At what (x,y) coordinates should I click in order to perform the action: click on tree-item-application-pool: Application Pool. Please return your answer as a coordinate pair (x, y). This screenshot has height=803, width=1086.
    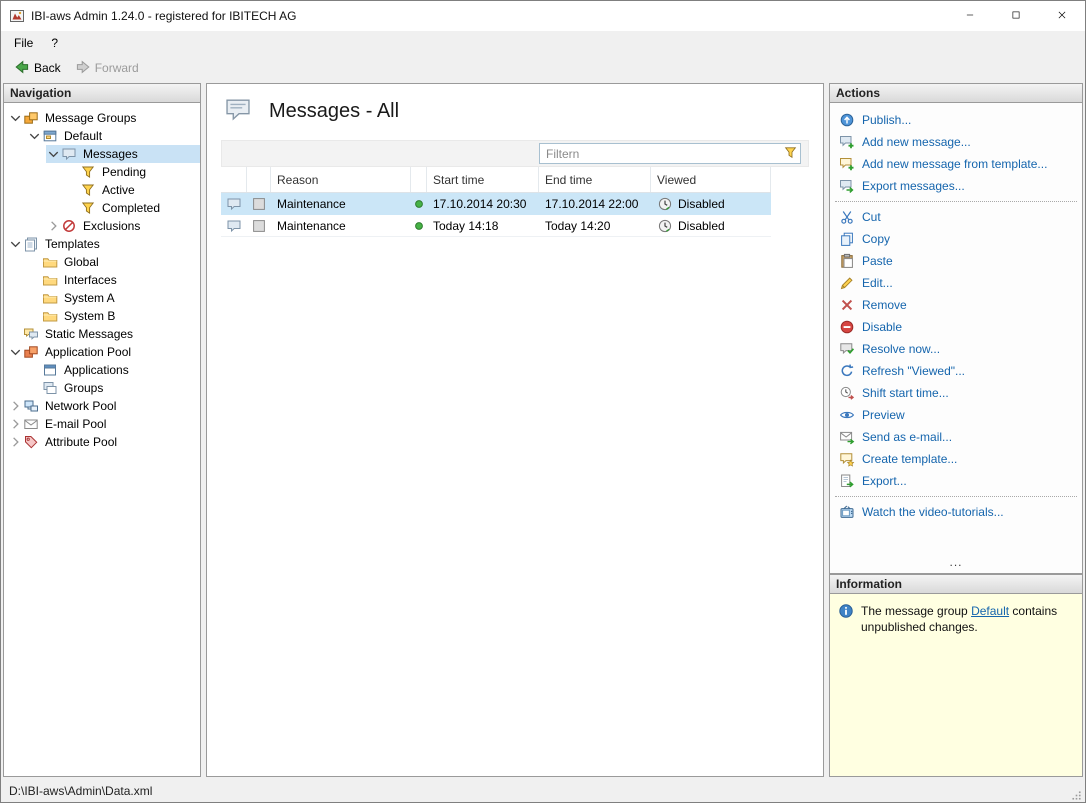
    Looking at the image, I should click on (104, 352).